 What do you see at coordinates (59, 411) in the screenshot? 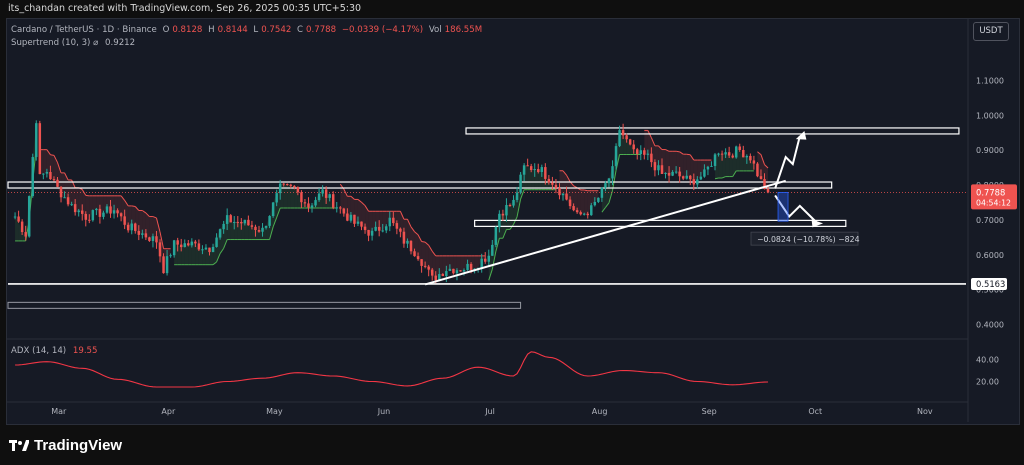
I see `x-tick-label: Mar` at bounding box center [59, 411].